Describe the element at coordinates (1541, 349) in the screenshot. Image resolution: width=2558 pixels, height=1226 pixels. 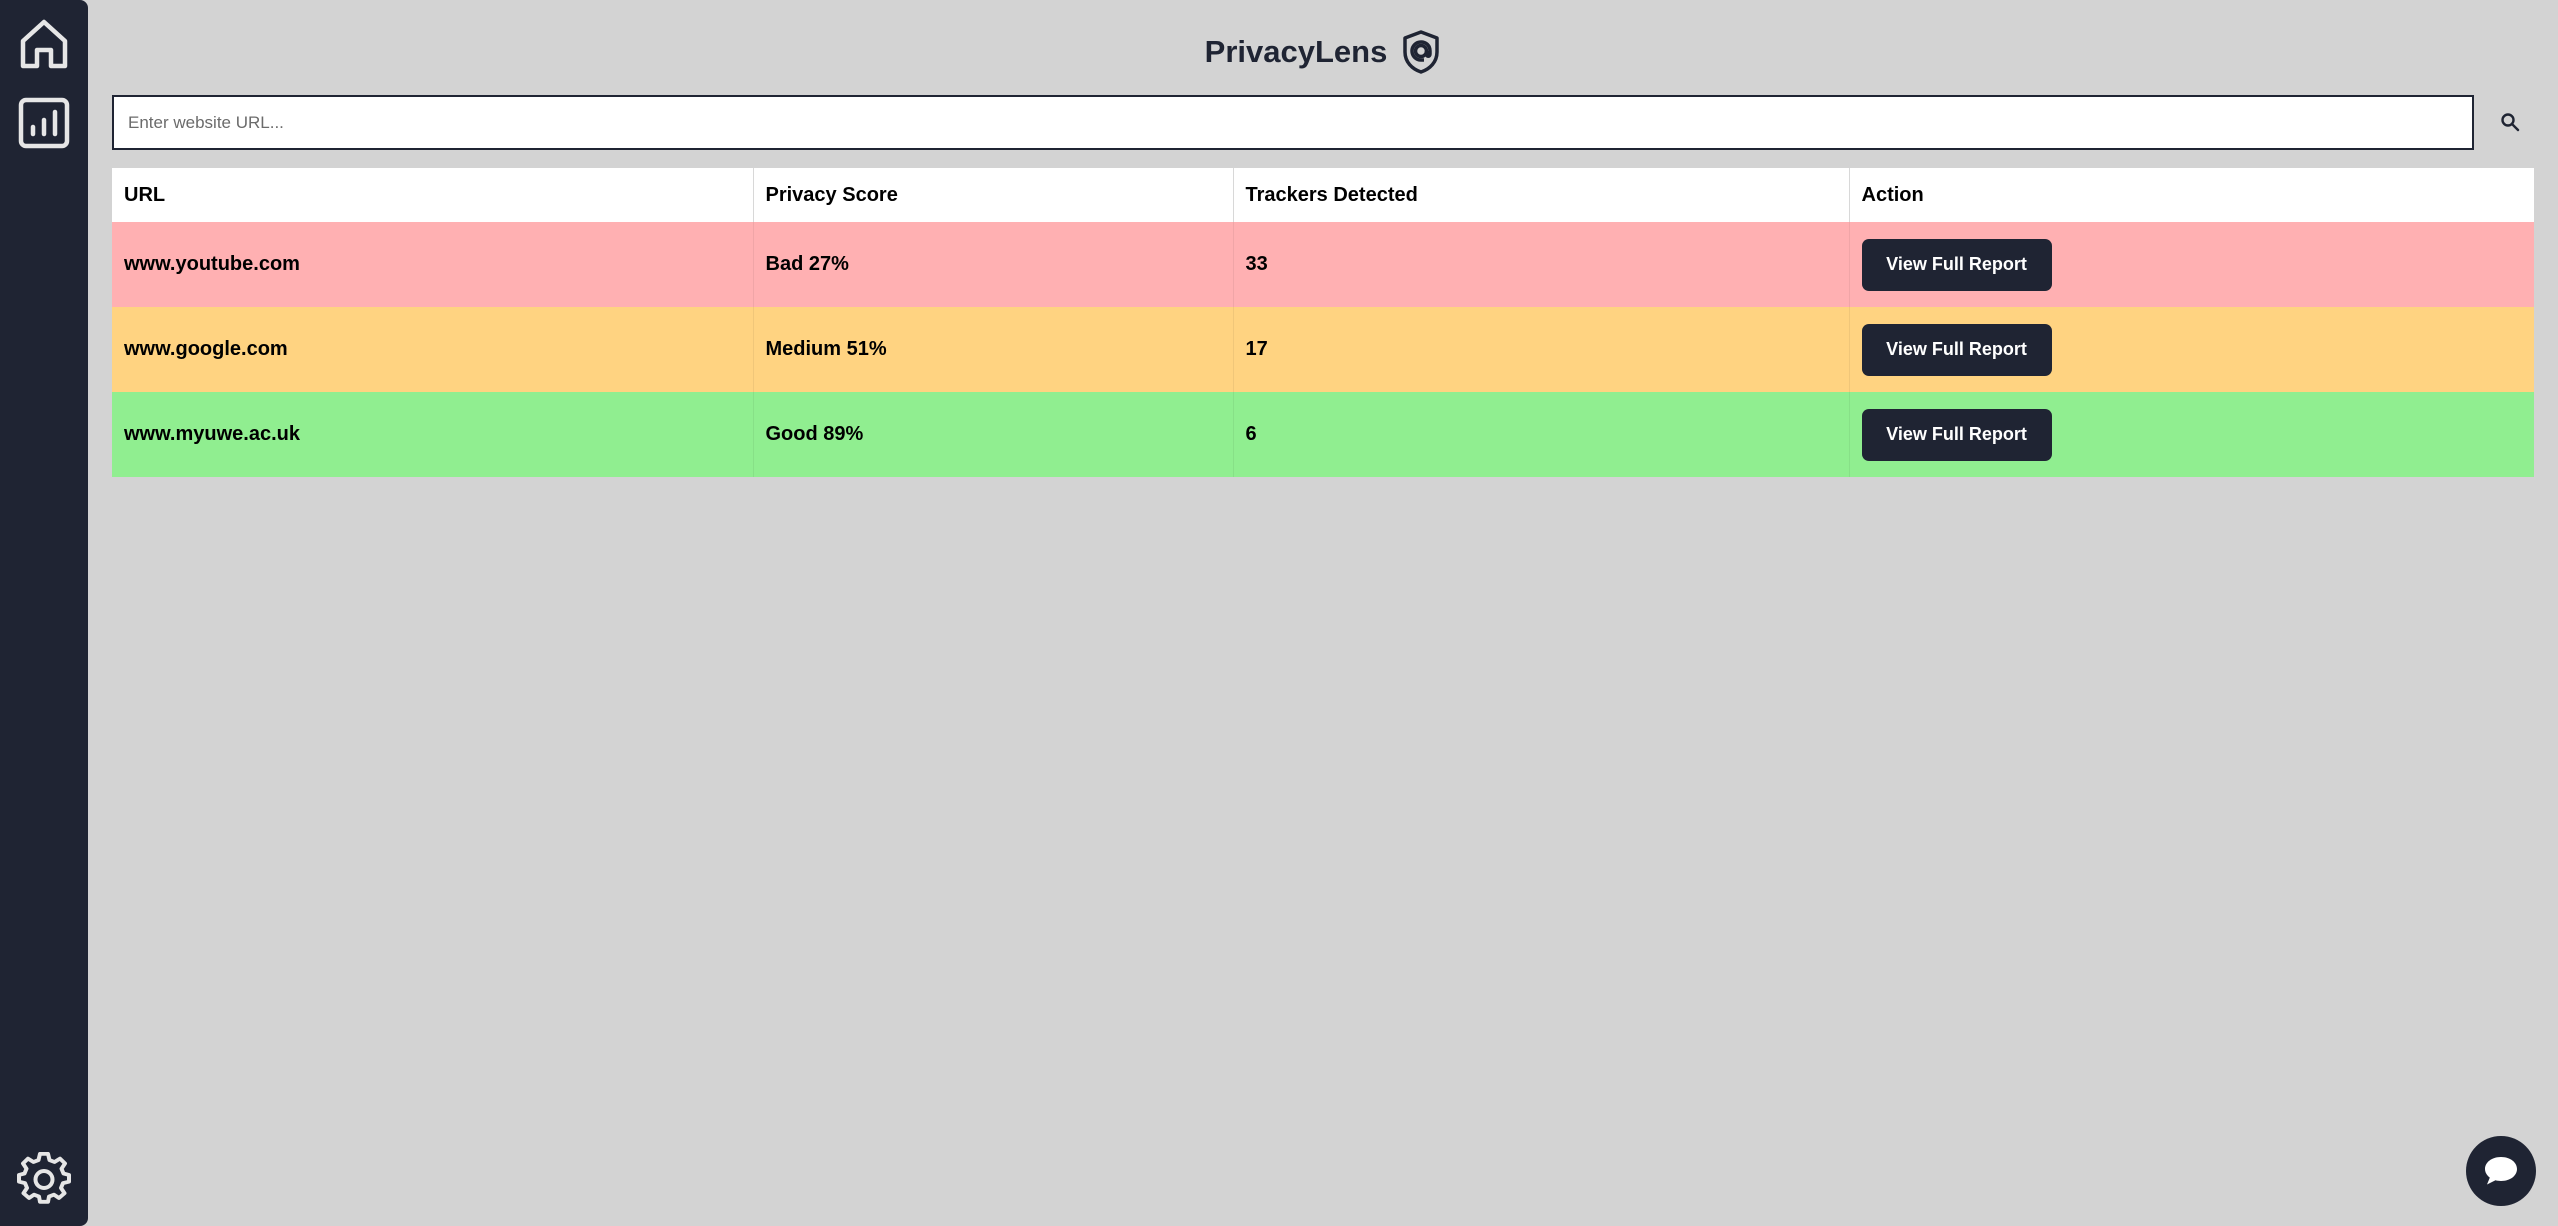
I see `row-trackers: 17` at that location.